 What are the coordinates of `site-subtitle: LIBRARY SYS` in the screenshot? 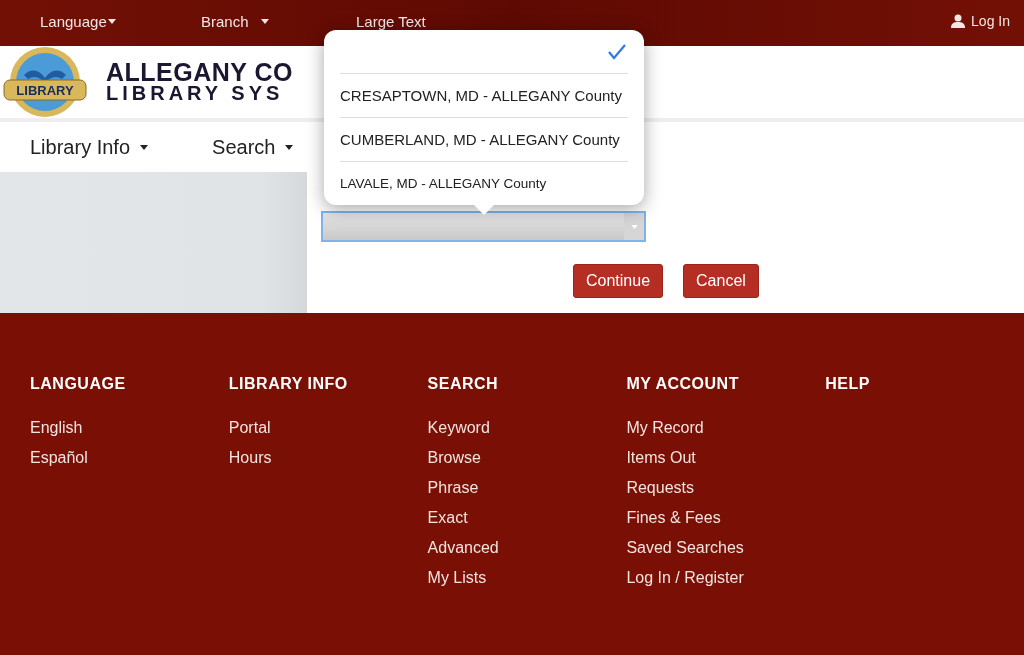 It's located at (195, 94).